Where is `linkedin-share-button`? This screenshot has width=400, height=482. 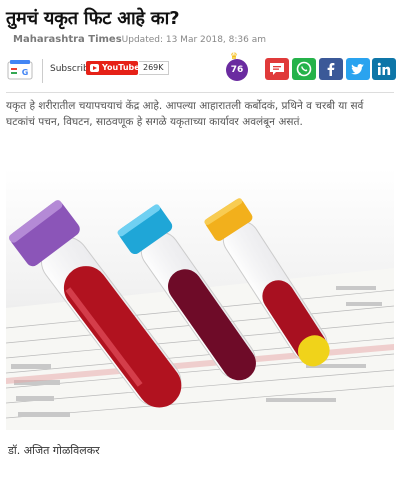
linkedin-share-button is located at coordinates (384, 69).